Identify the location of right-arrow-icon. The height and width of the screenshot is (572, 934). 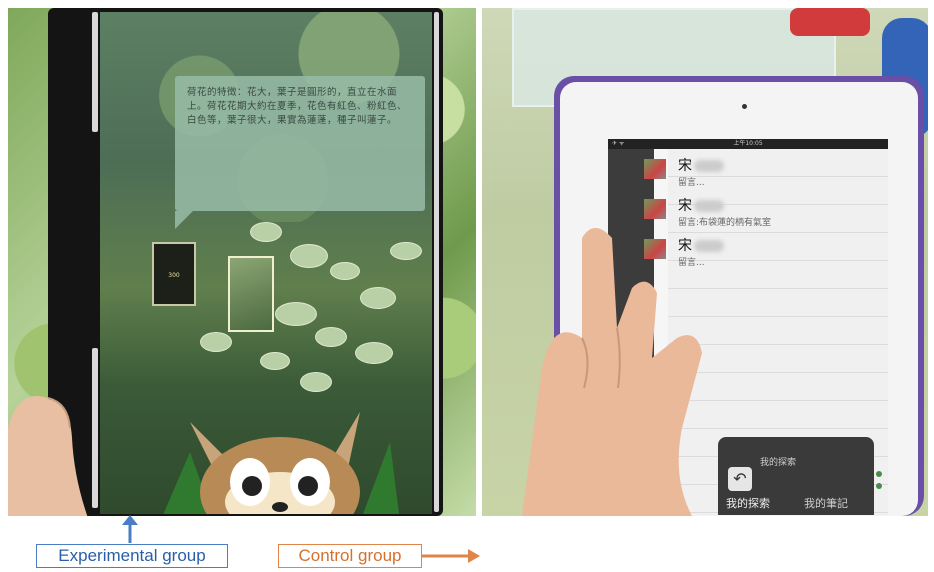
(451, 556).